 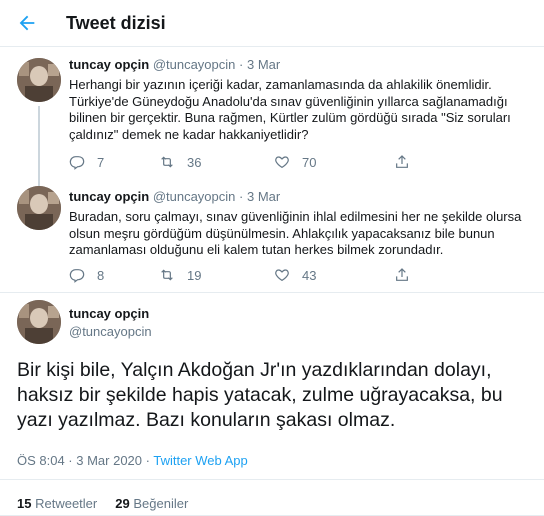 I want to click on reply-button: 8, so click(x=114, y=275).